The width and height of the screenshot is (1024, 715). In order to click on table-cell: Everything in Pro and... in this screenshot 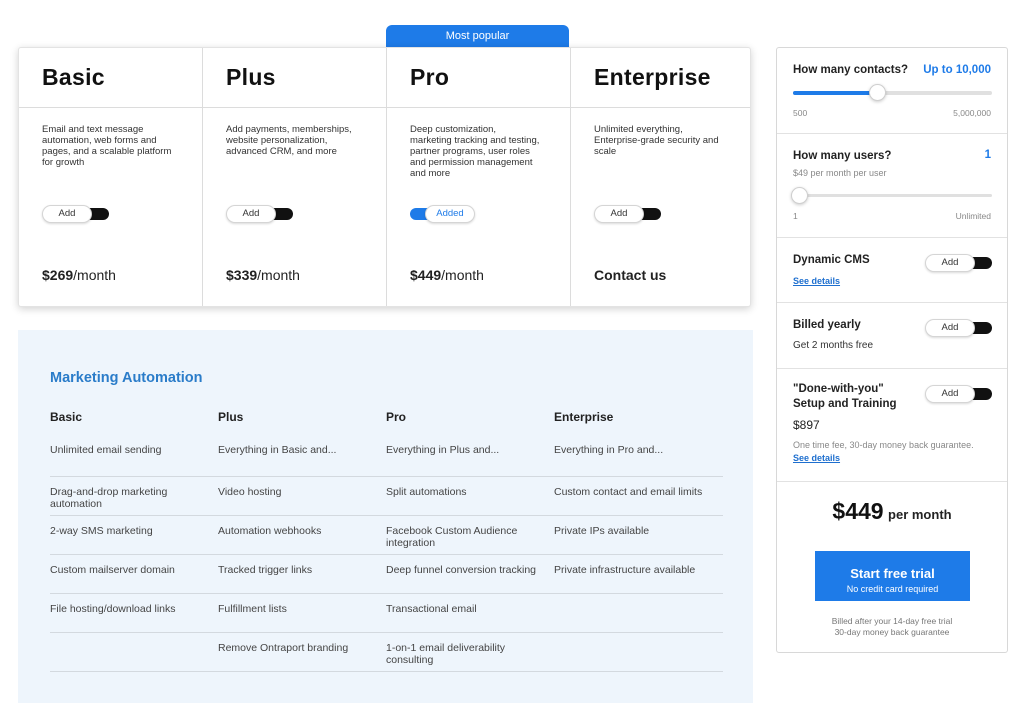, I will do `click(609, 450)`.